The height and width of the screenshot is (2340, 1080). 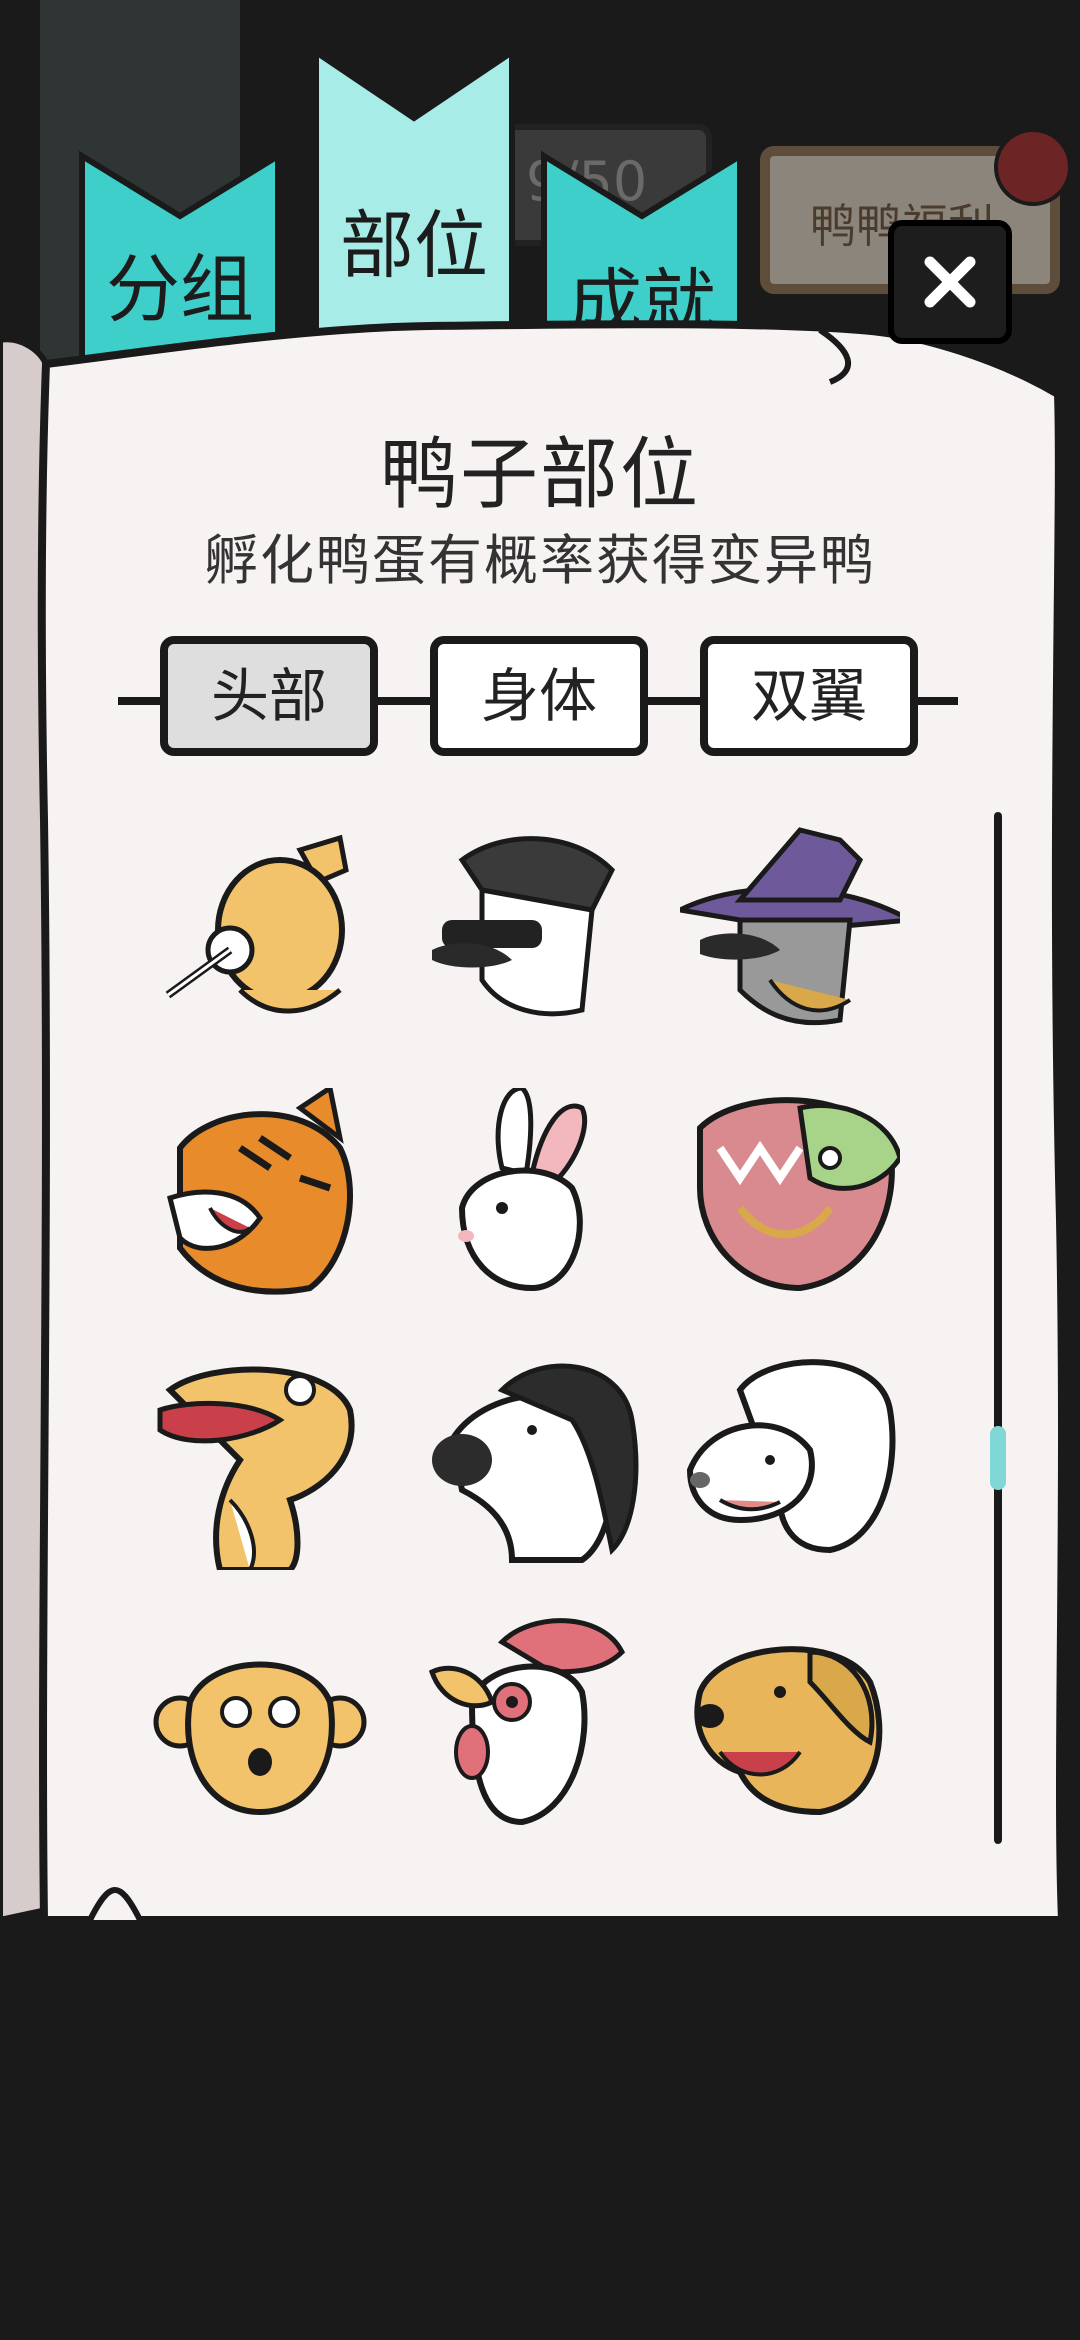 I want to click on segment-head: 头部, so click(x=269, y=696).